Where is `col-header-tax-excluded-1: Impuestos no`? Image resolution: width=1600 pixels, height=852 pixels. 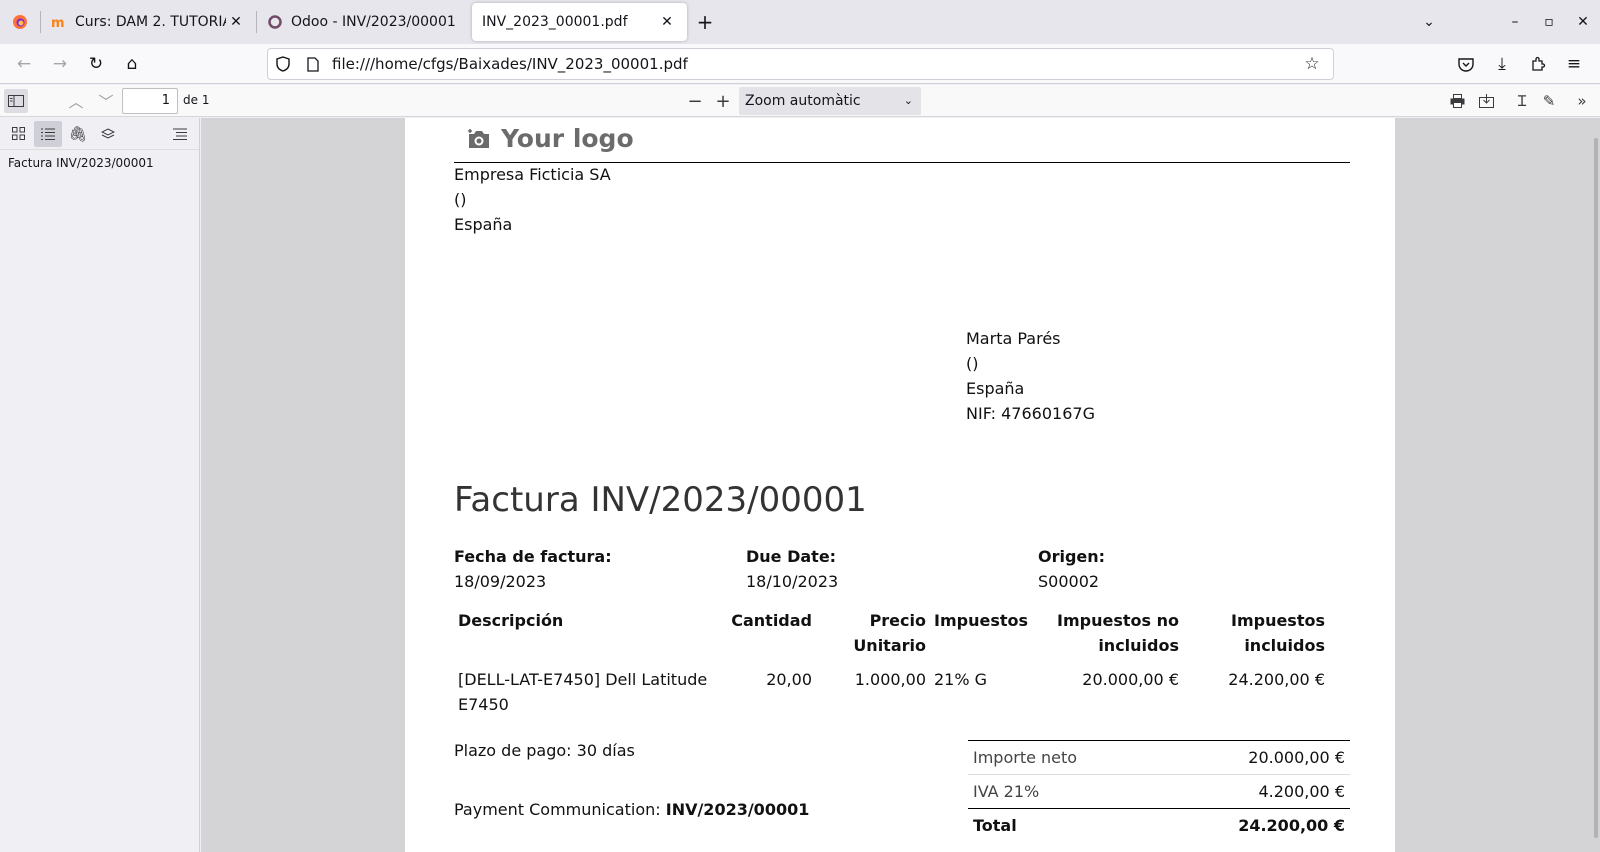 col-header-tax-excluded-1: Impuestos no is located at coordinates (1118, 620).